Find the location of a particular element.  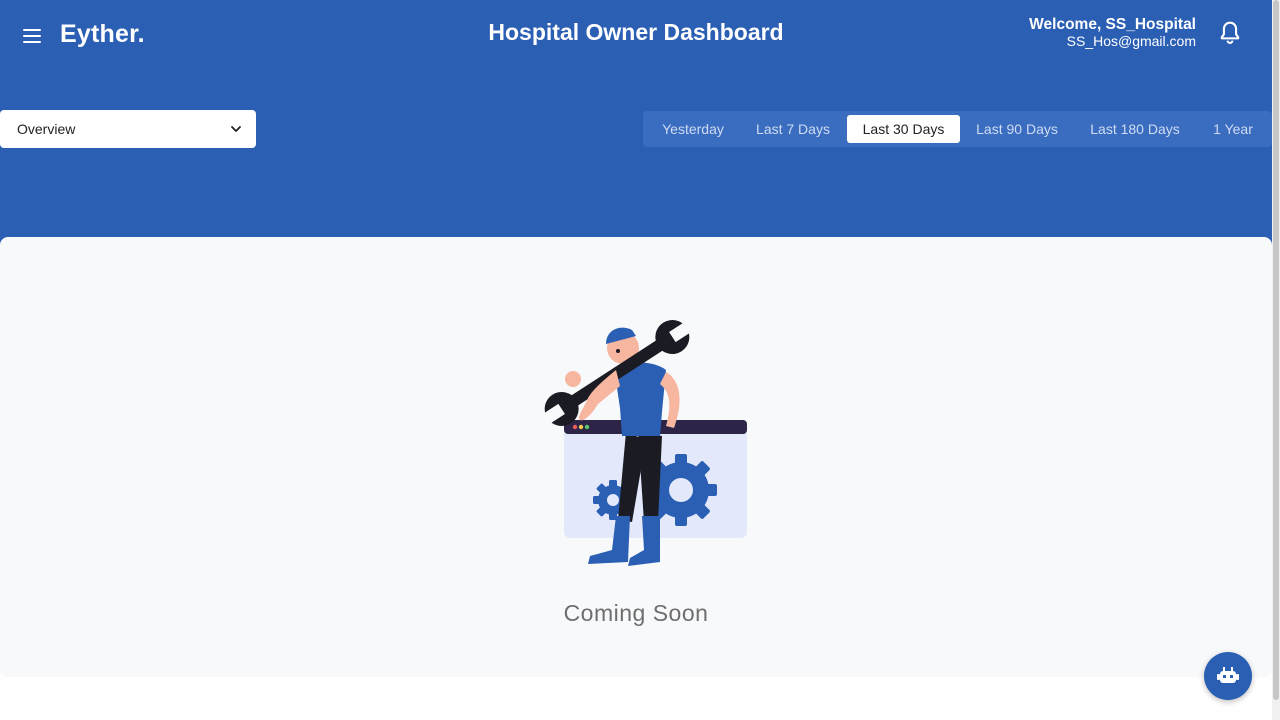

user-welcome-text: Welcome, SS_Hospital is located at coordinates (1112, 24).